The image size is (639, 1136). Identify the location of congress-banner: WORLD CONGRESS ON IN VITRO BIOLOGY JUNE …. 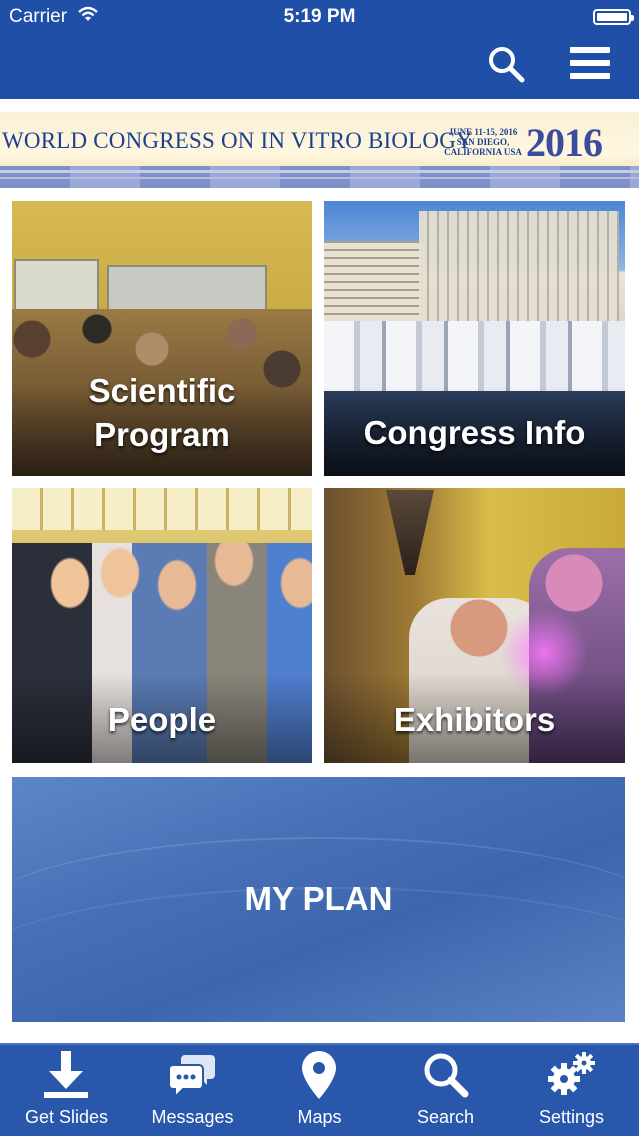
(319, 150).